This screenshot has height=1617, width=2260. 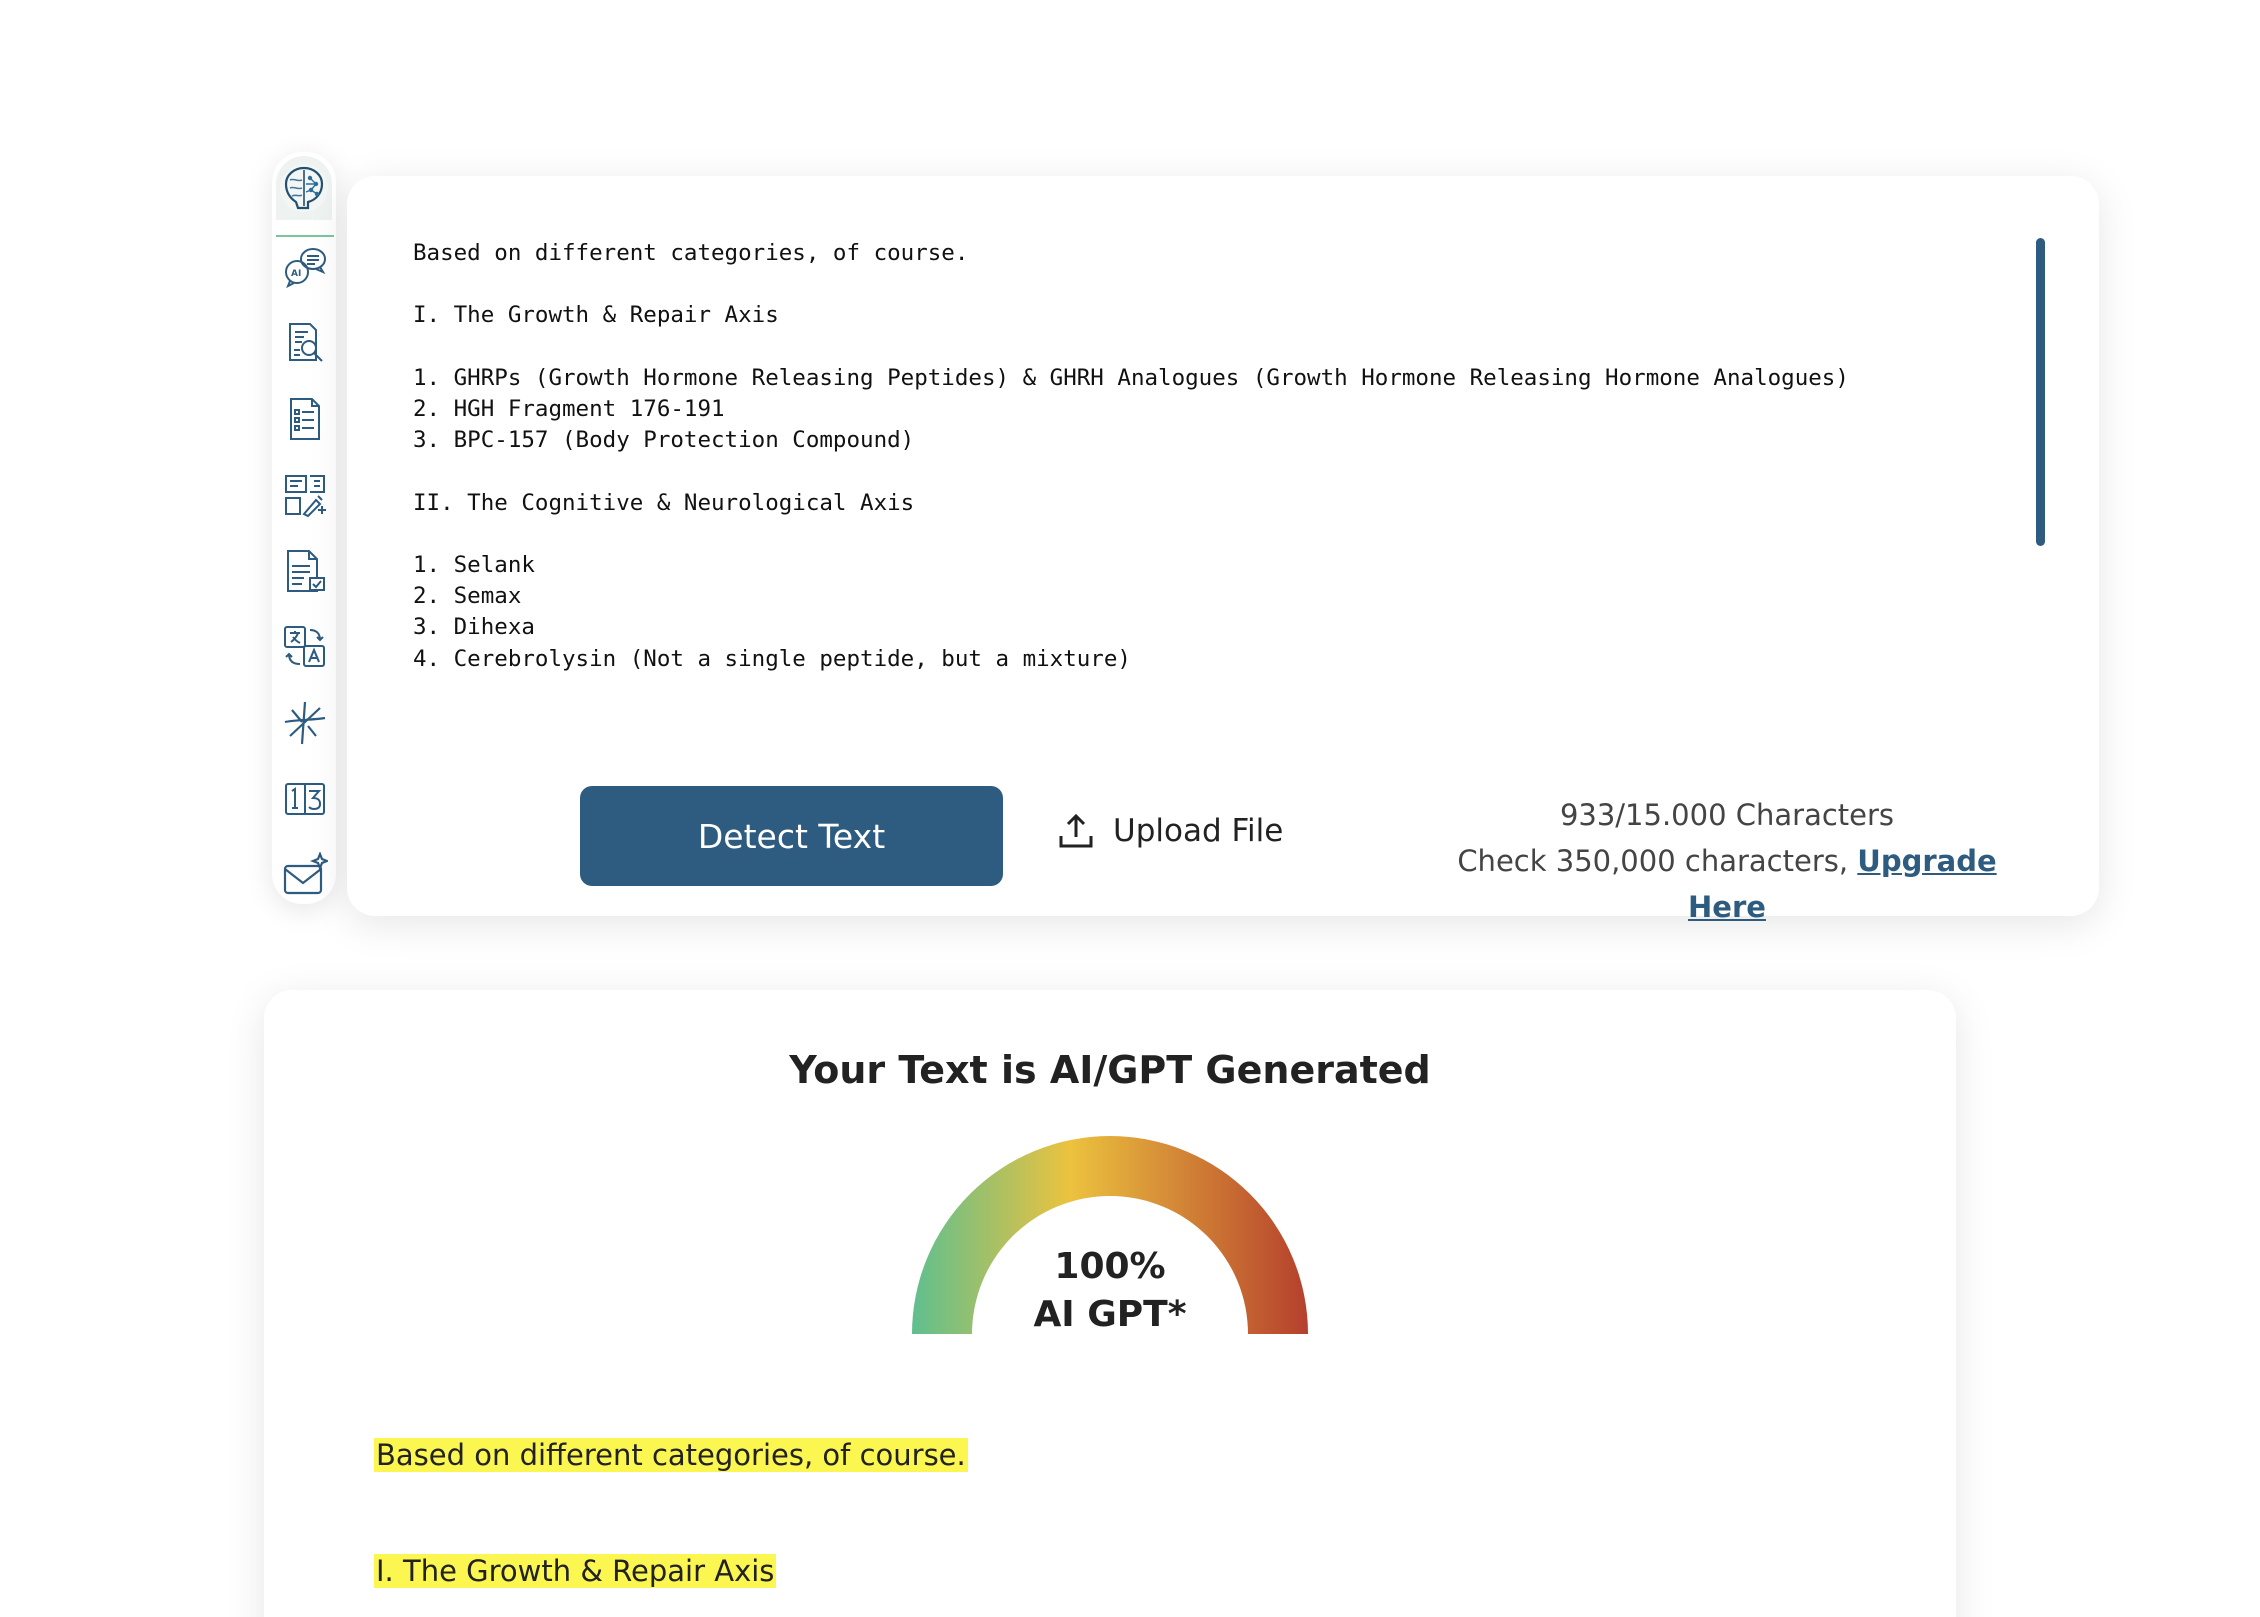 What do you see at coordinates (305, 875) in the screenshot?
I see `mail-sparkle-icon` at bounding box center [305, 875].